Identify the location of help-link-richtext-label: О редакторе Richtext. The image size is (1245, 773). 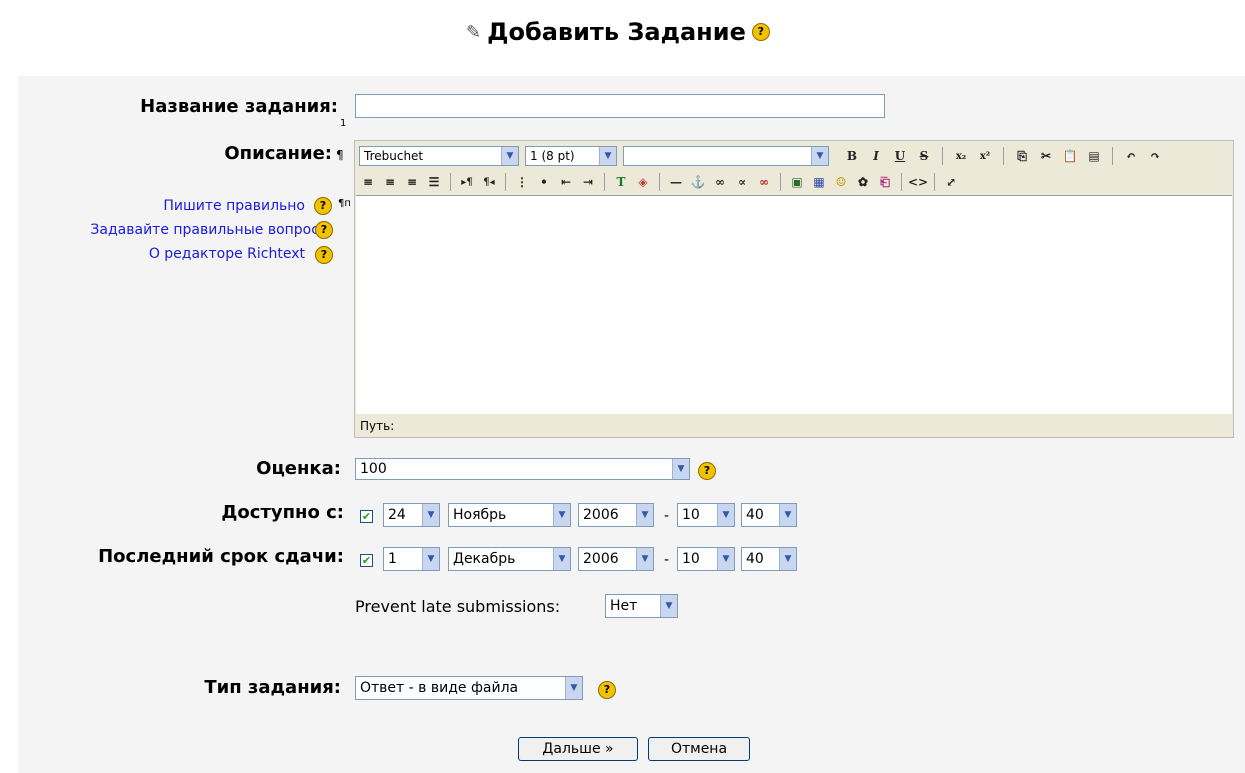
(227, 254).